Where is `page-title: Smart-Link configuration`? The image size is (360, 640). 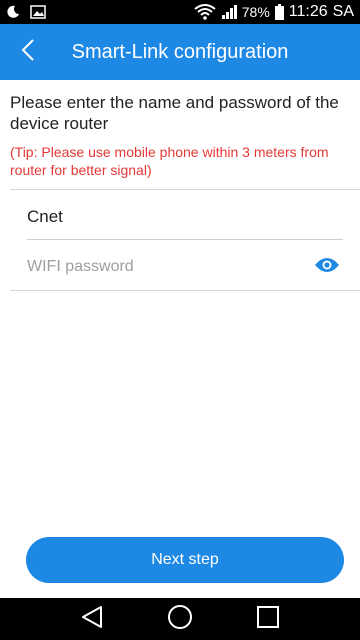
page-title: Smart-Link configuration is located at coordinates (180, 51).